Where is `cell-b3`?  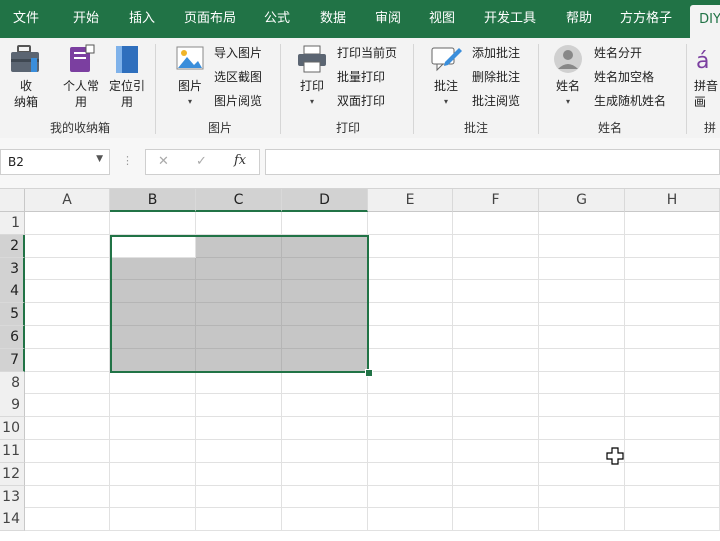
cell-b3 is located at coordinates (153, 269).